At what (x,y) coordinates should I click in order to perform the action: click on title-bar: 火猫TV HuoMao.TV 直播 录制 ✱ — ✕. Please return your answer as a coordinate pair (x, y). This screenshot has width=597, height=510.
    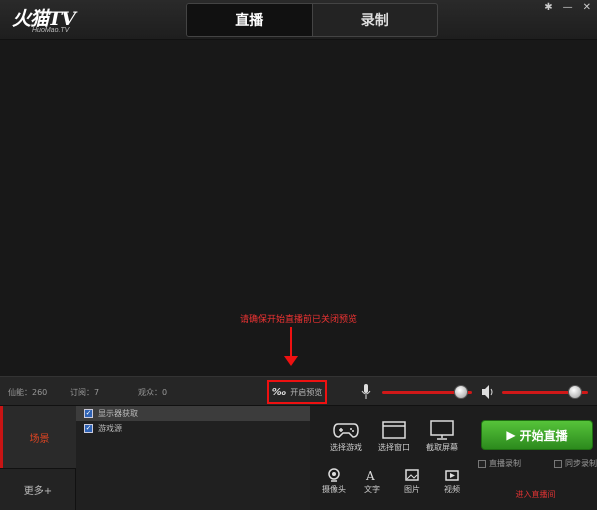
    Looking at the image, I should click on (298, 20).